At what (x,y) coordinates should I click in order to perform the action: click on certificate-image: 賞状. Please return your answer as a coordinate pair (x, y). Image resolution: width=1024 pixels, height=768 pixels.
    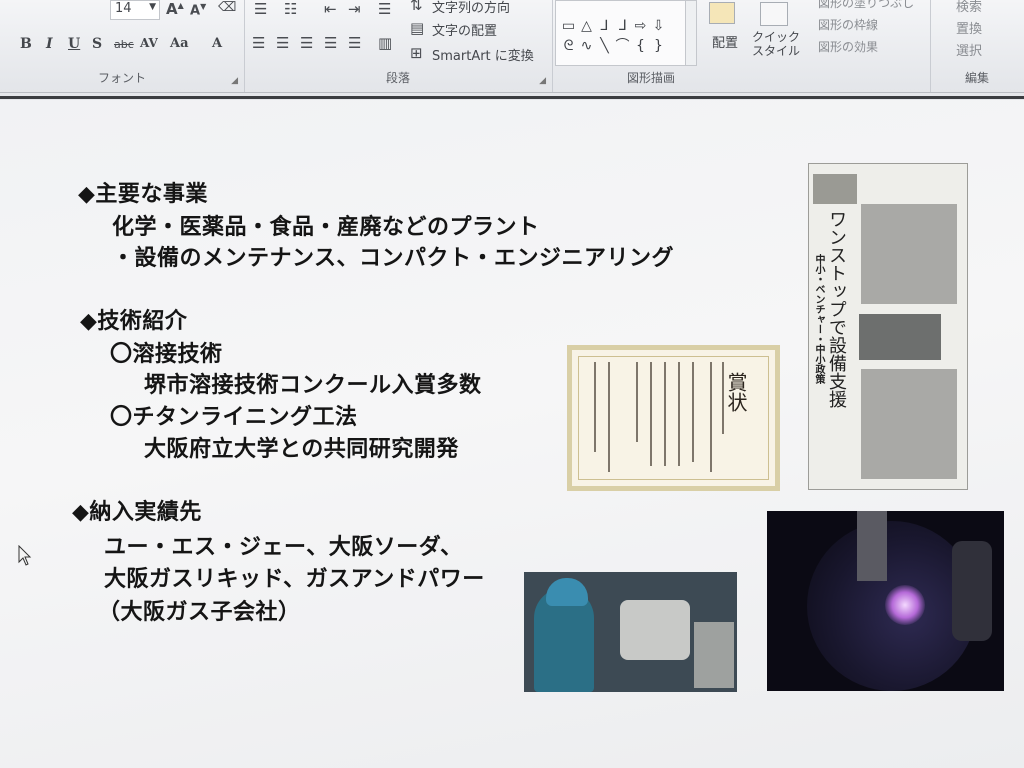
    Looking at the image, I should click on (673, 418).